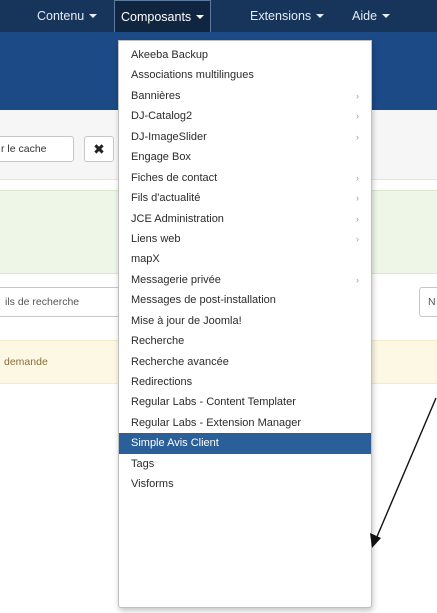 The width and height of the screenshot is (437, 613). Describe the element at coordinates (166, 198) in the screenshot. I see `menu-item-label: Fils d'actualité` at that location.